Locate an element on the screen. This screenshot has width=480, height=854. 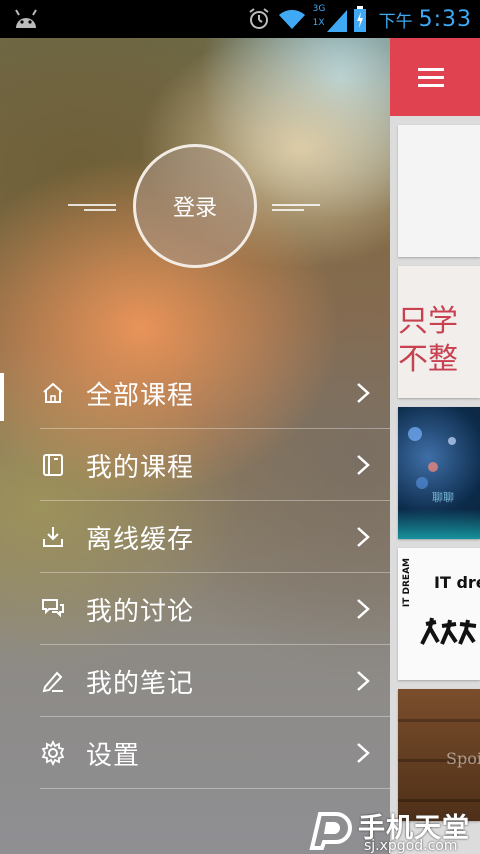
chat-icon is located at coordinates (53, 608).